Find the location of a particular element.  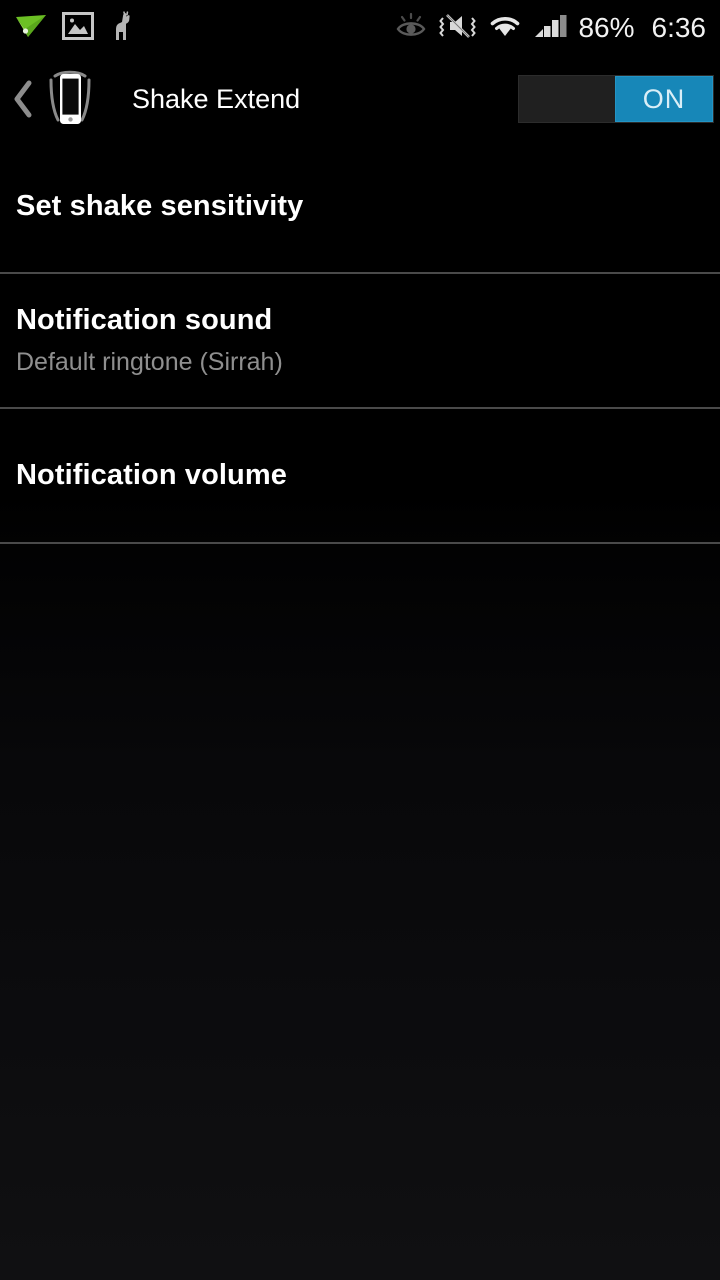

status-bar-notification-icons is located at coordinates (75, 28).